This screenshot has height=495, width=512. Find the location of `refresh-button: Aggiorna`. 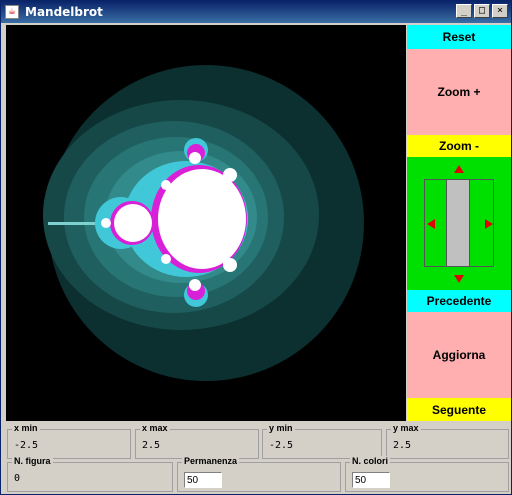

refresh-button: Aggiorna is located at coordinates (459, 355).